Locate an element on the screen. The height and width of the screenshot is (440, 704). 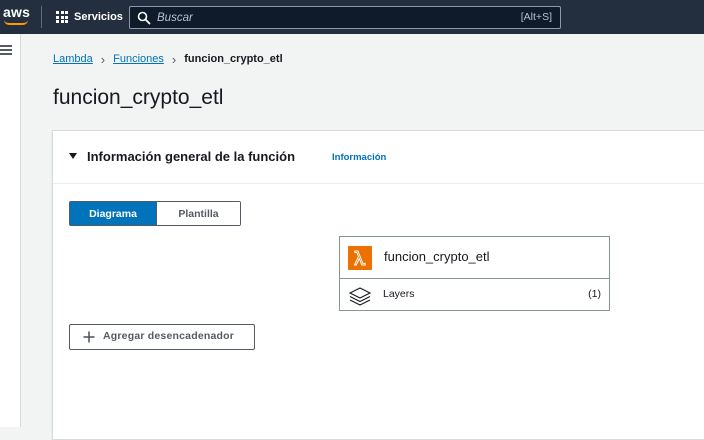
tab-plantilla: Plantilla is located at coordinates (198, 213).